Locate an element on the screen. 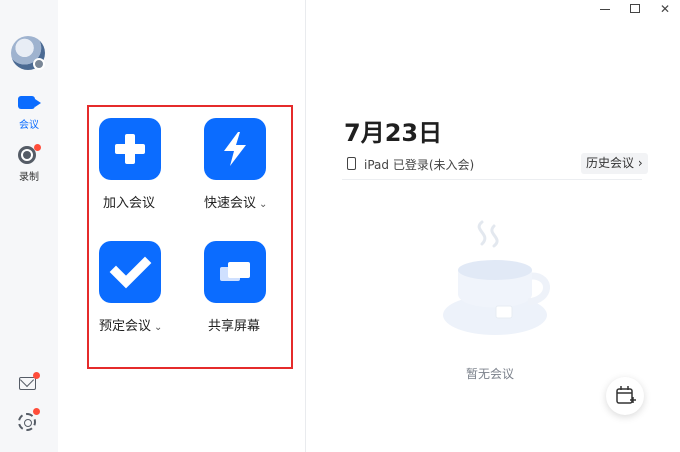 This screenshot has width=680, height=452. chevron-right-icon: › is located at coordinates (638, 163).